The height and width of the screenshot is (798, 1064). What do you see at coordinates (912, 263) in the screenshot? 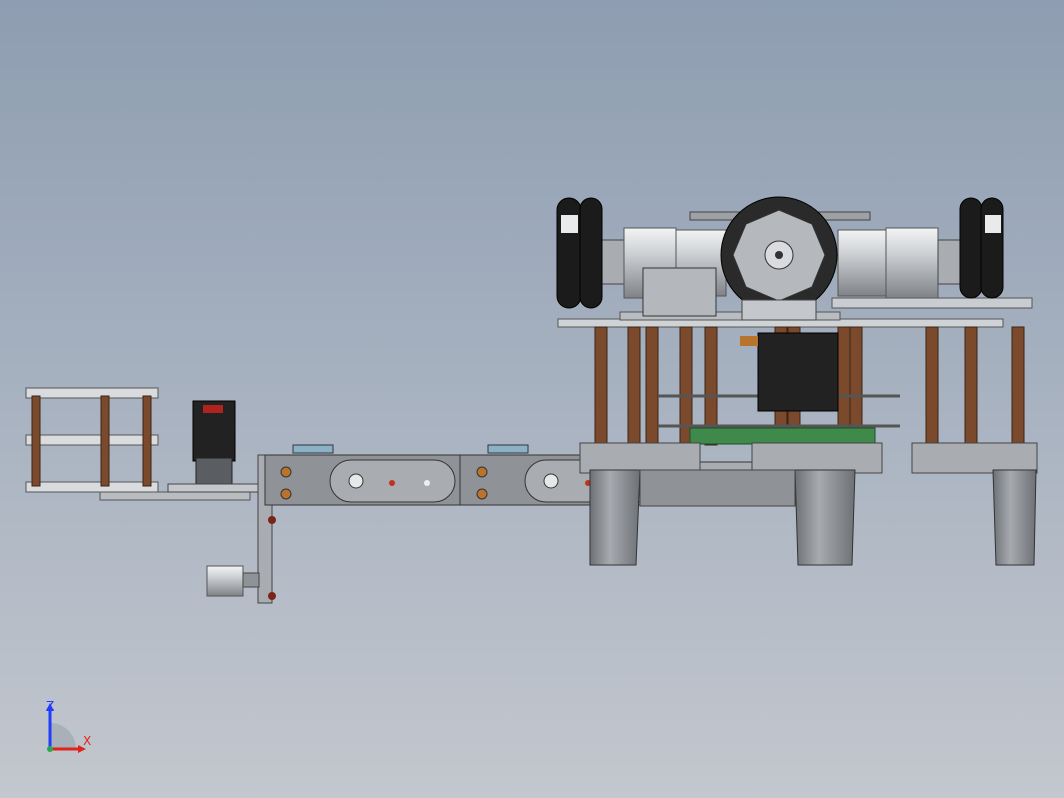
I see `right-motor-body` at bounding box center [912, 263].